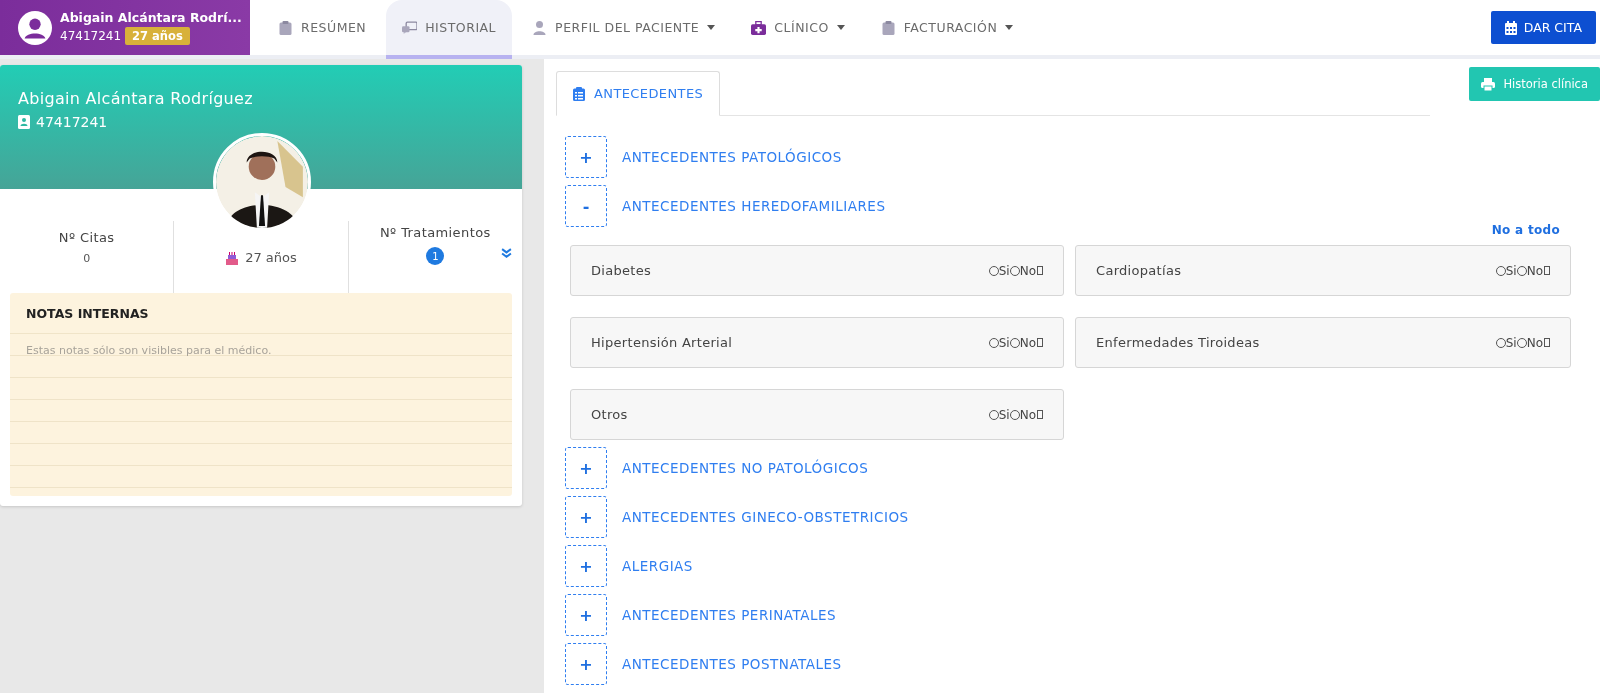 The width and height of the screenshot is (1600, 693). I want to click on section-title: ANTECEDENTES GINECO-OBSTETRICIOS, so click(765, 517).